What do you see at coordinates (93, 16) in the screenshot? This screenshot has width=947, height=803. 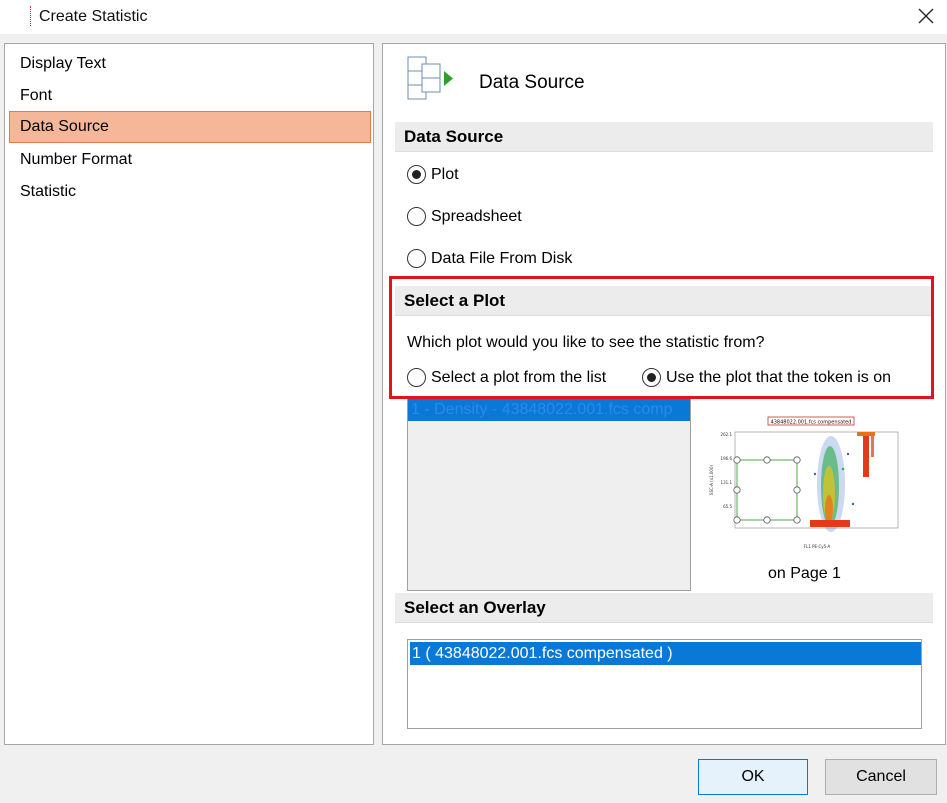 I see `window-title: Create Statistic` at bounding box center [93, 16].